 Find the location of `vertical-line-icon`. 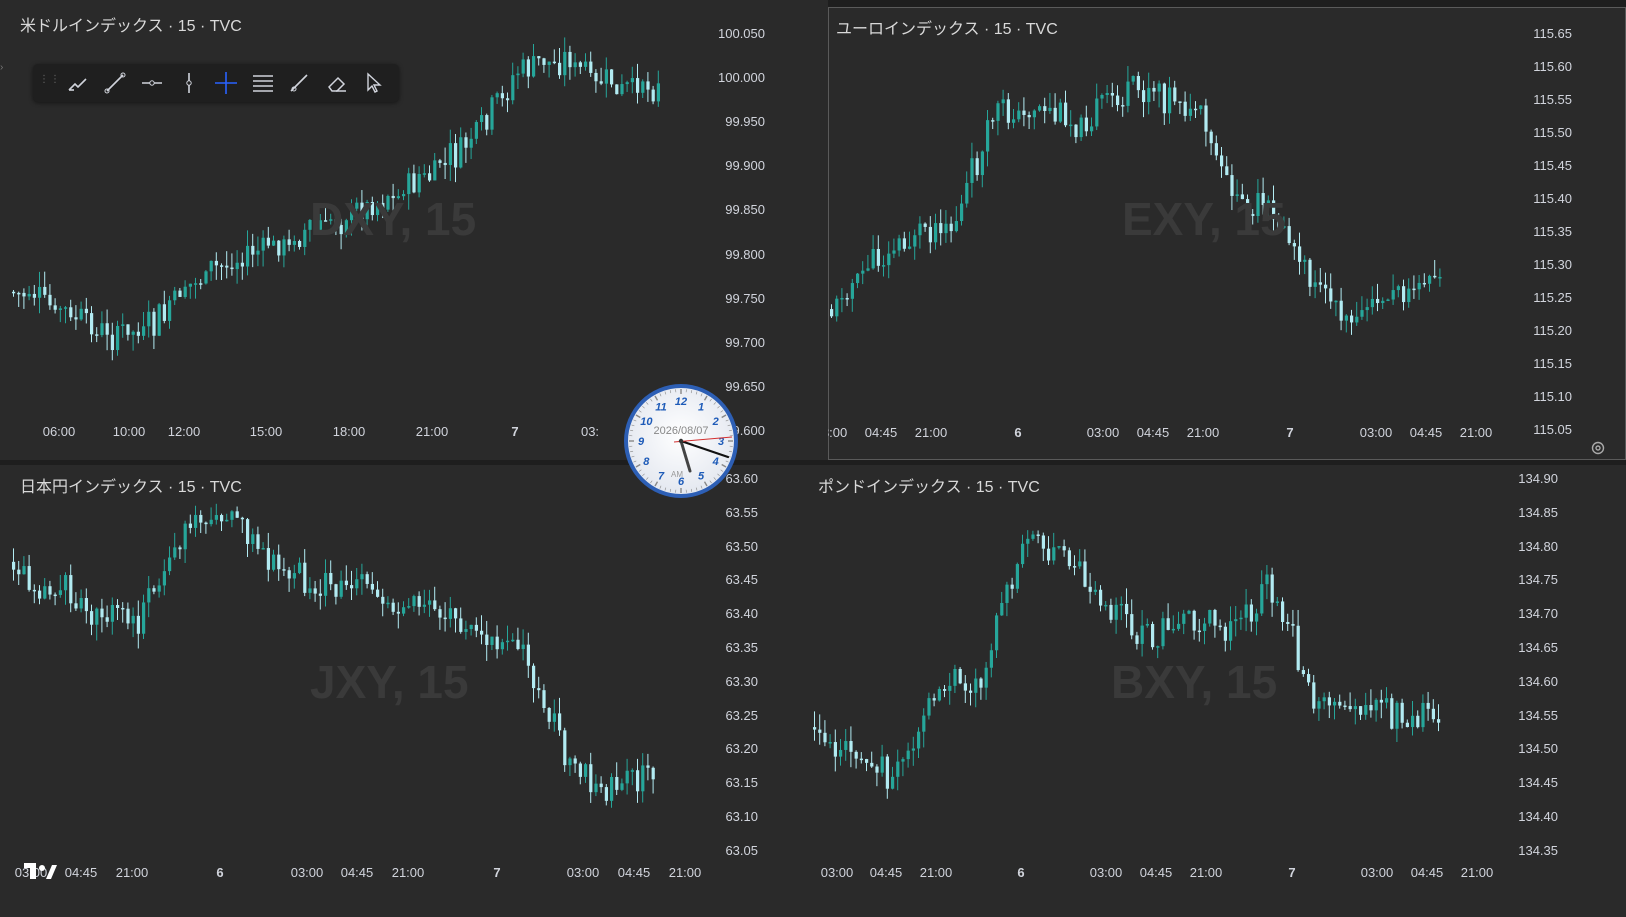

vertical-line-icon is located at coordinates (188, 83).